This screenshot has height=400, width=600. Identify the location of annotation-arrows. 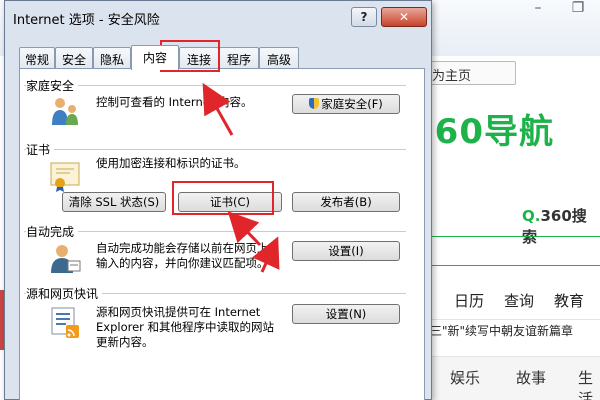
(241, 177).